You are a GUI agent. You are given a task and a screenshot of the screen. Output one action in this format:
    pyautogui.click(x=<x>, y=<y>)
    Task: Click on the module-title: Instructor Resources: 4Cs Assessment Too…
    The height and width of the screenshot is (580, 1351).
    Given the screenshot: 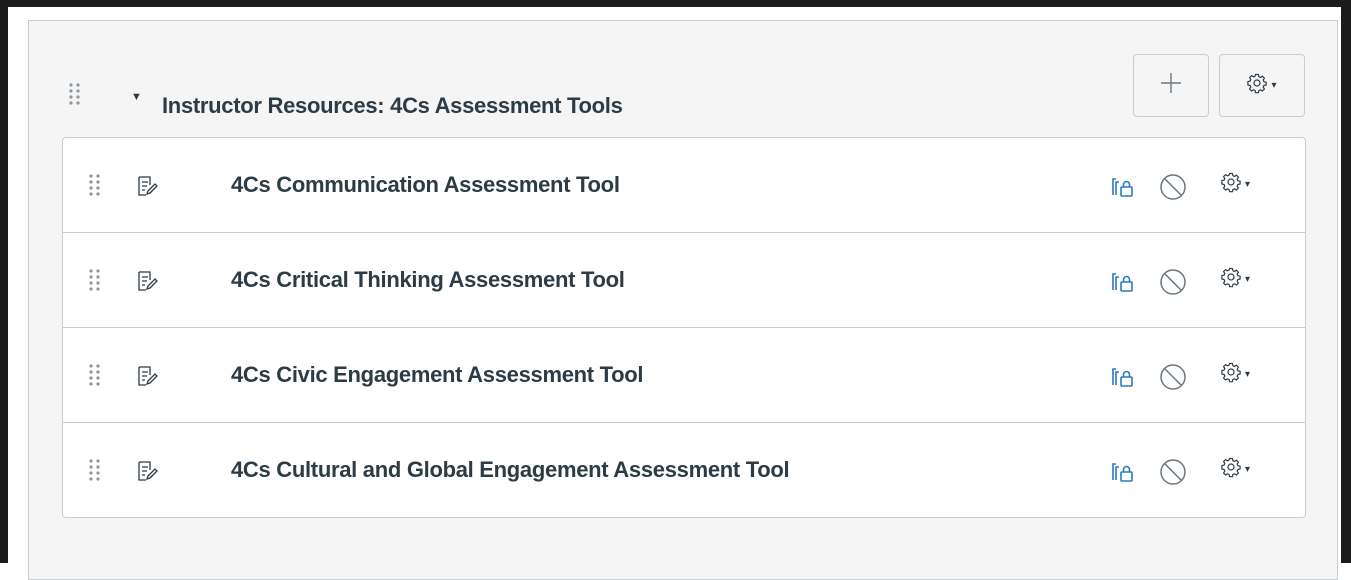 What is the action you would take?
    pyautogui.click(x=392, y=106)
    